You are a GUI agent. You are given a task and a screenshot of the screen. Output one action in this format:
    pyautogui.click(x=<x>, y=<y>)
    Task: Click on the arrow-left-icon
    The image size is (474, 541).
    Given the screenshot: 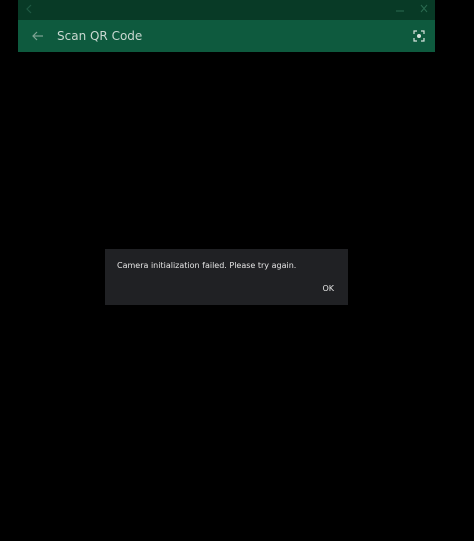 What is the action you would take?
    pyautogui.click(x=37, y=36)
    